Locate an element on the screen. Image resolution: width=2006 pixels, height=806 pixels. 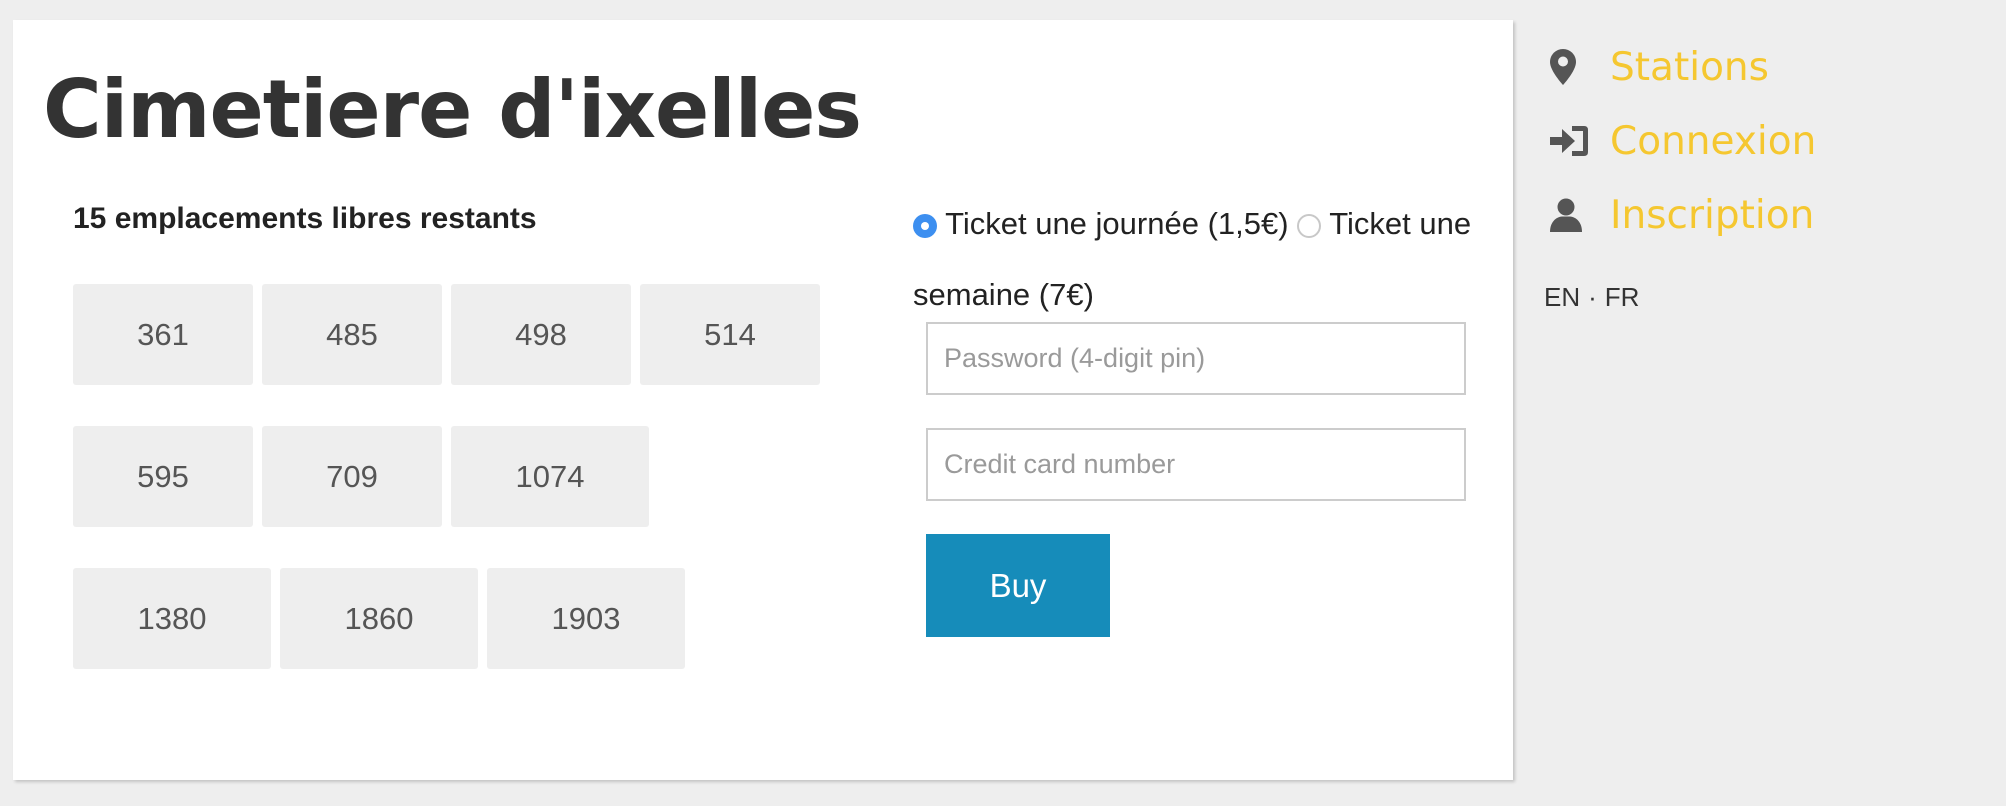
nav-item-inscription: Inscription is located at coordinates (1683, 215).